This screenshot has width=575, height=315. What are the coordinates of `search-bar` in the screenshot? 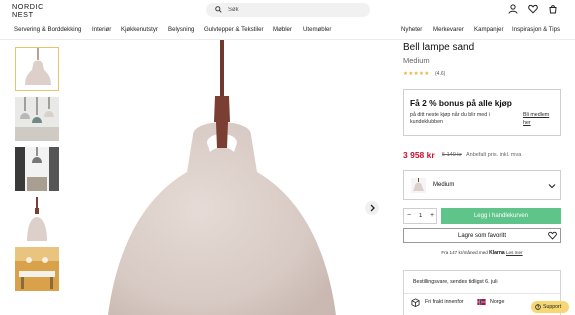 It's located at (288, 10).